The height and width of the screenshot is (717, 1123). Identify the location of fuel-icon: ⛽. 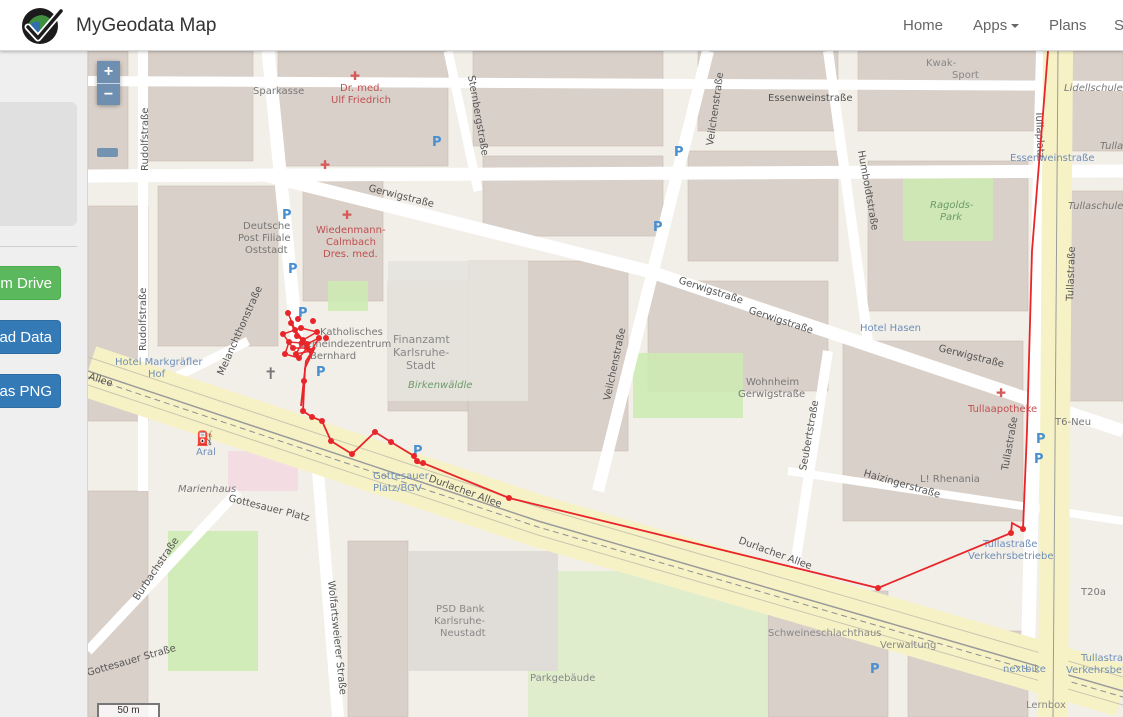
(204, 438).